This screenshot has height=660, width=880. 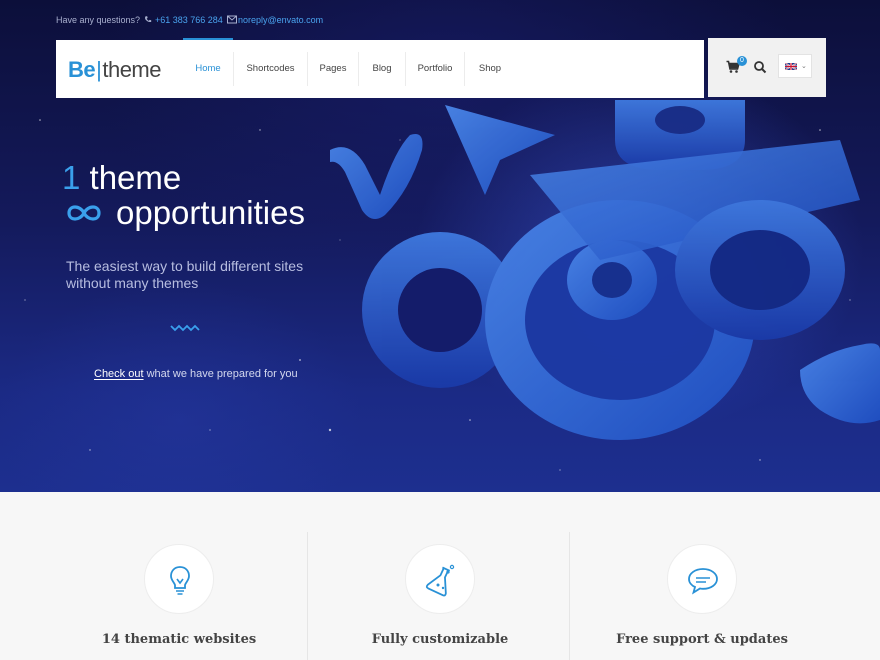 I want to click on feature-card: 14 thematic websites, so click(x=179, y=576).